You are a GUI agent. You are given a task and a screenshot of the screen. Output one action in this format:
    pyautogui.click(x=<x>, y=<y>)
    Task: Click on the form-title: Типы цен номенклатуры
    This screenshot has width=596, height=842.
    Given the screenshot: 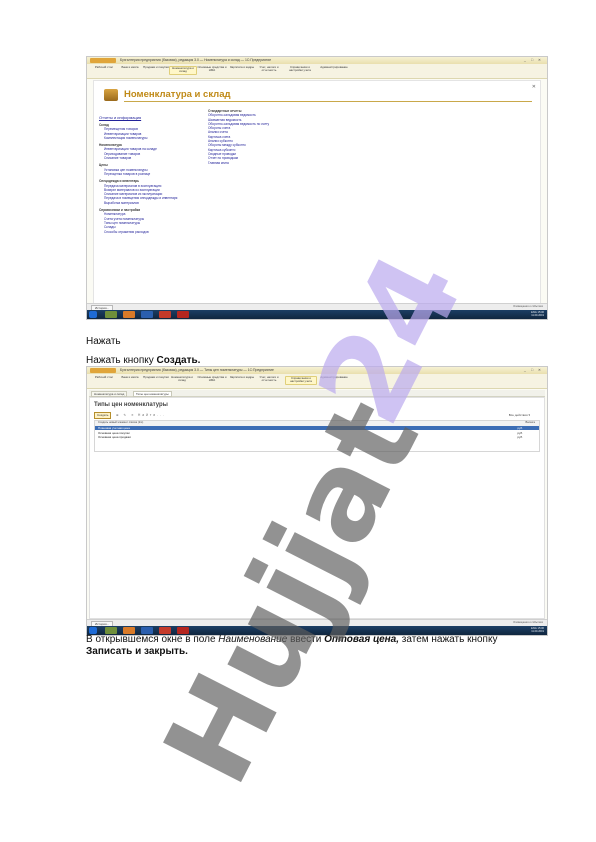 What is the action you would take?
    pyautogui.click(x=131, y=405)
    